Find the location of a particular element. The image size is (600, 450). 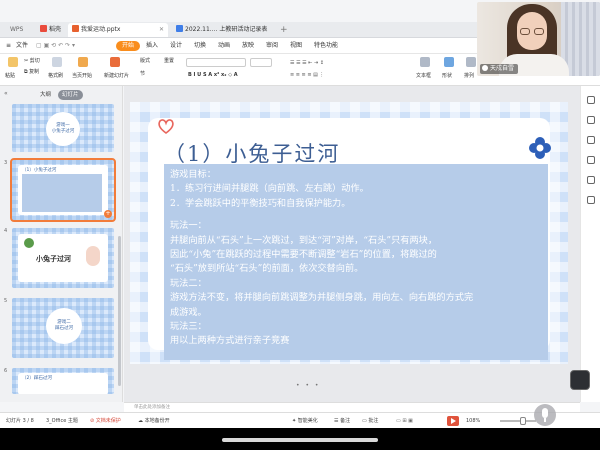

notes-button: ☰ 备注 is located at coordinates (342, 421).